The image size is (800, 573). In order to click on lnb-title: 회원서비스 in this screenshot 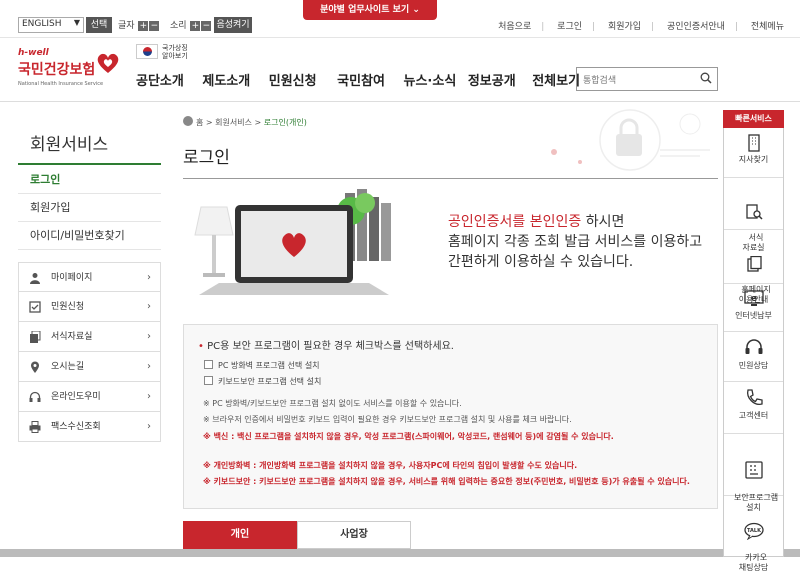, I will do `click(69, 145)`.